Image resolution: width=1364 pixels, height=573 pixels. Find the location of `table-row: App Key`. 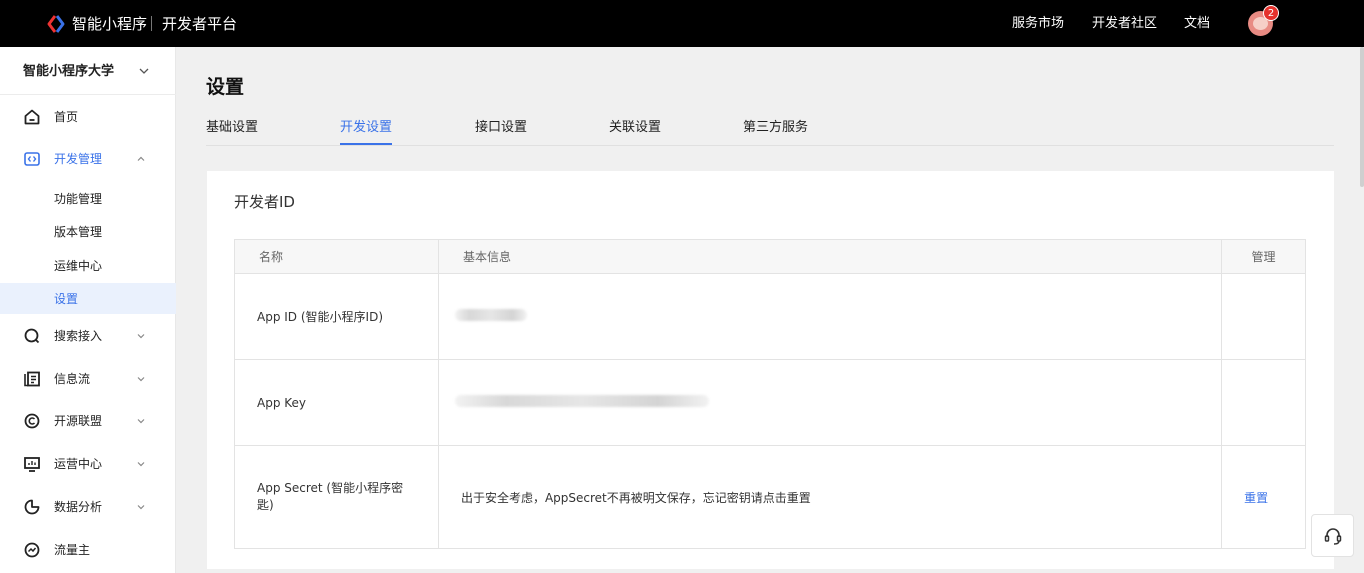

table-row: App Key is located at coordinates (770, 402).